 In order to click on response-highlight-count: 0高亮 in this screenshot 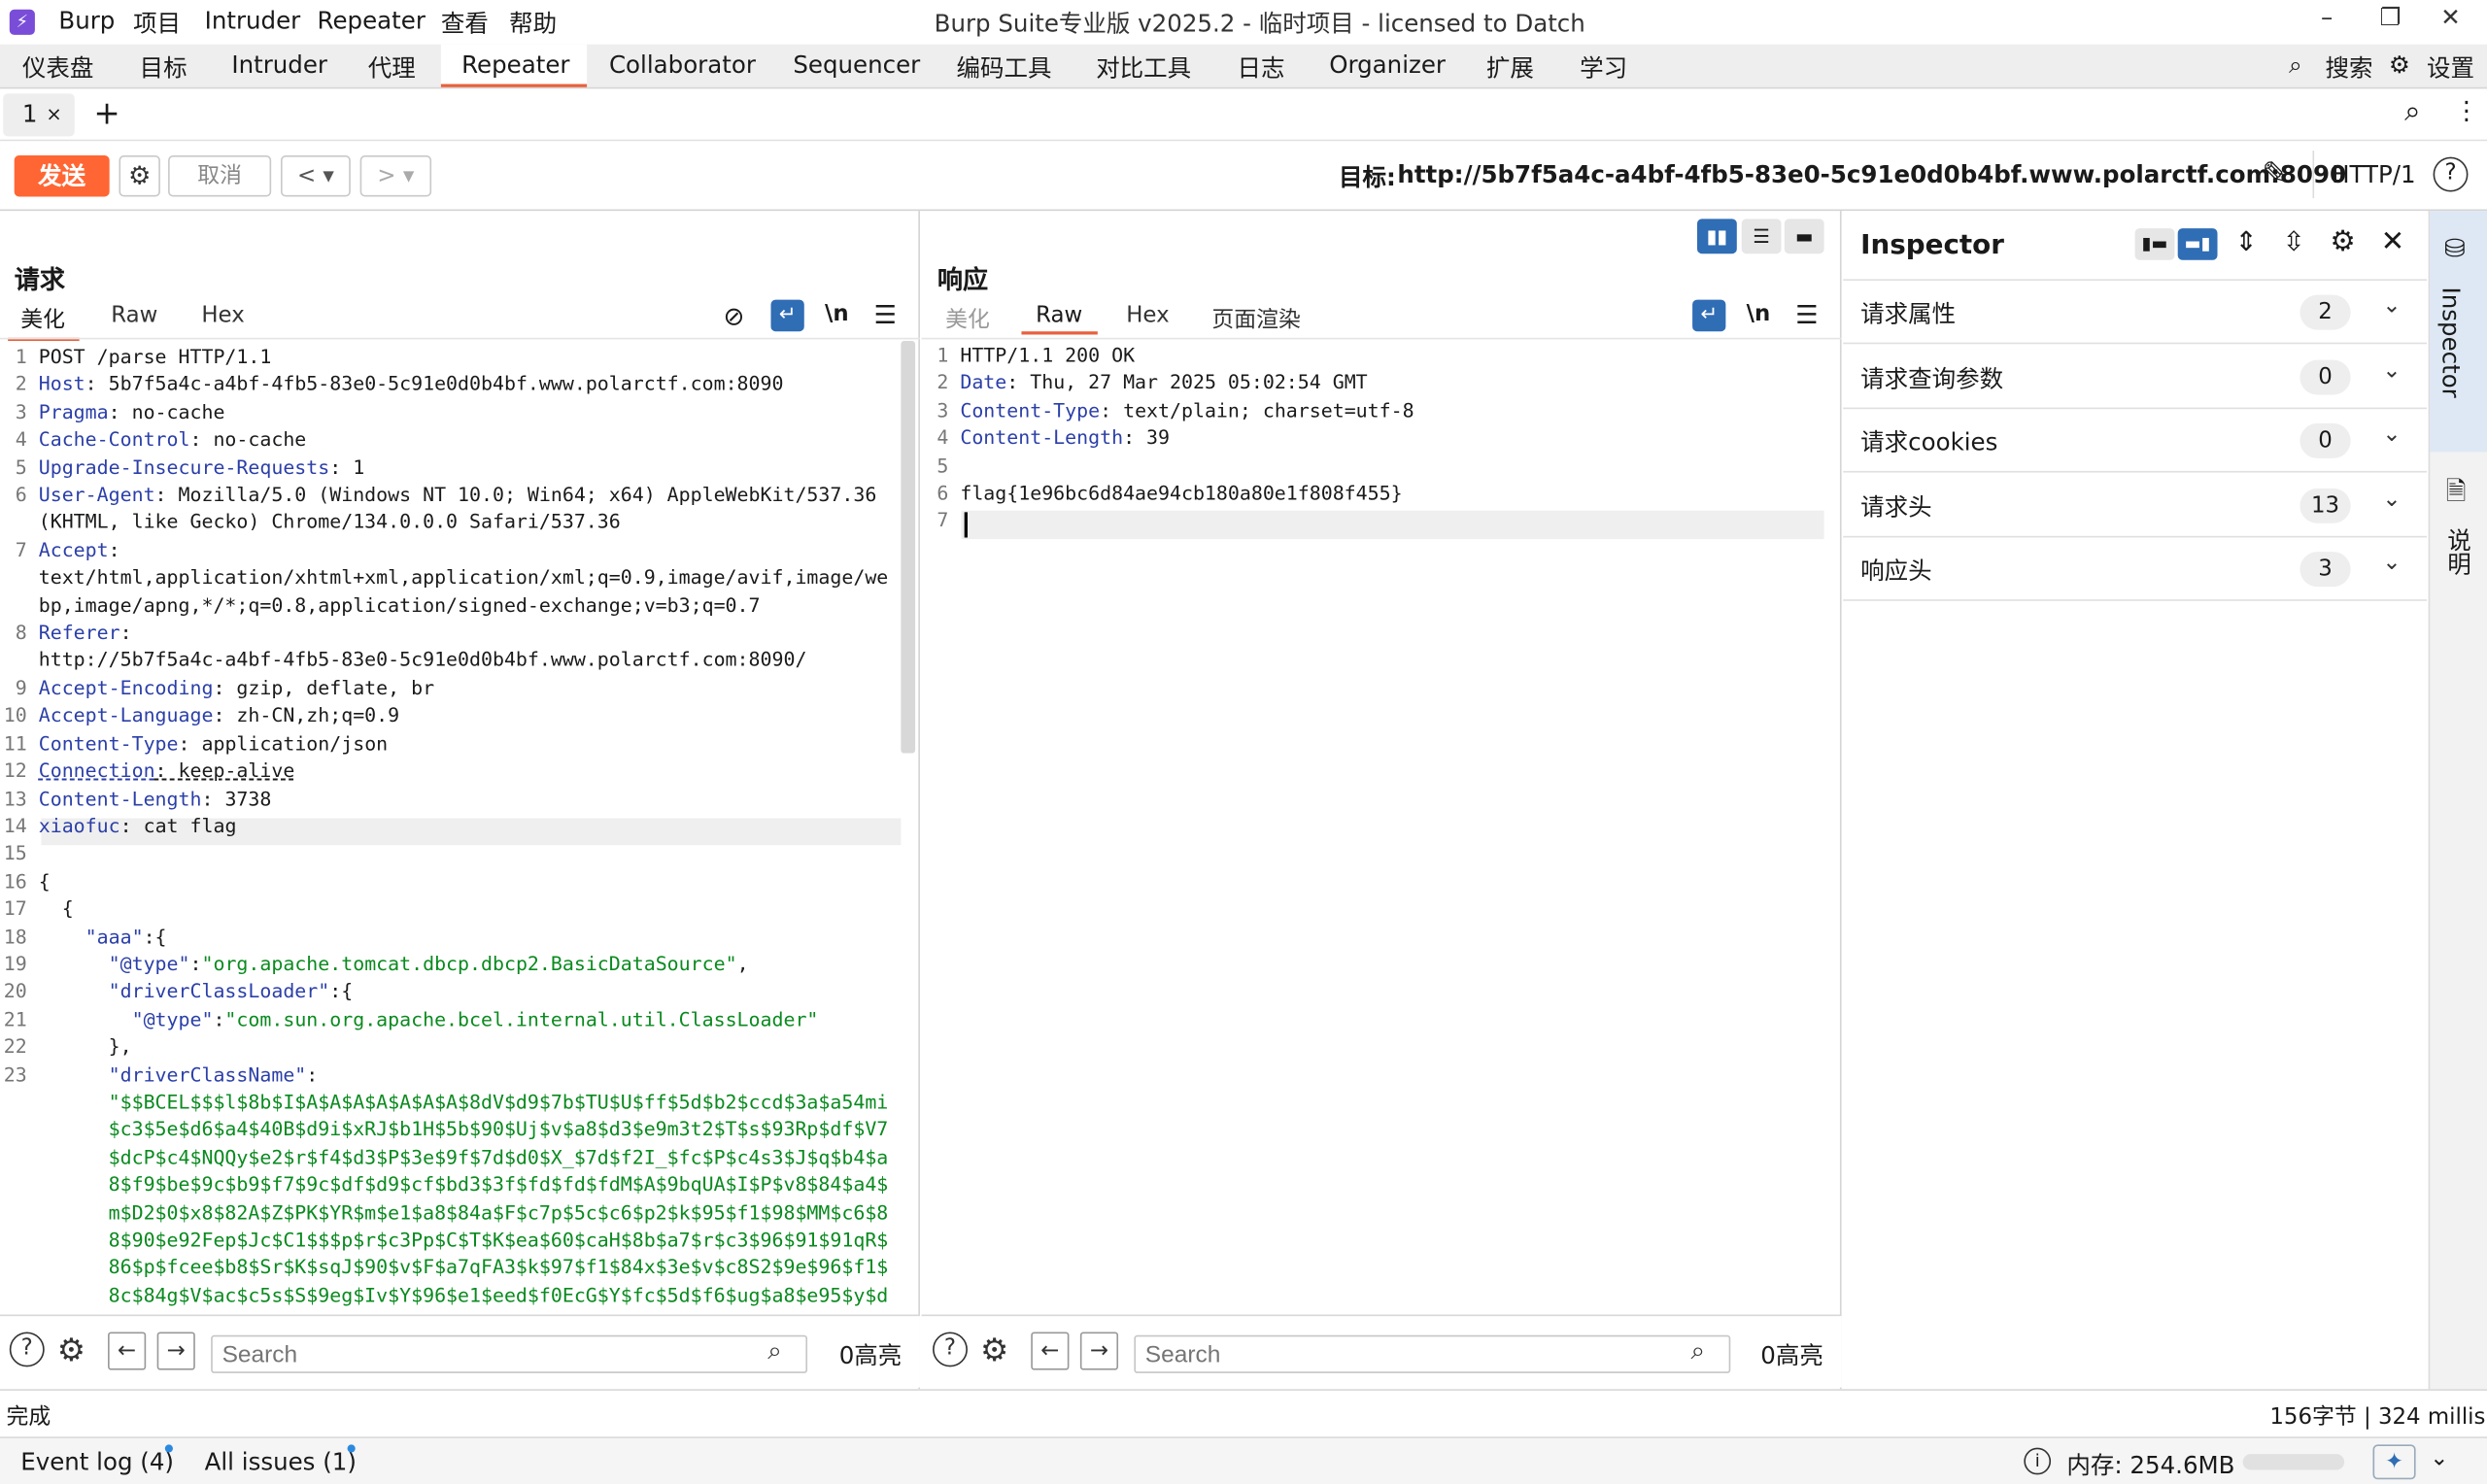, I will do `click(1791, 1355)`.